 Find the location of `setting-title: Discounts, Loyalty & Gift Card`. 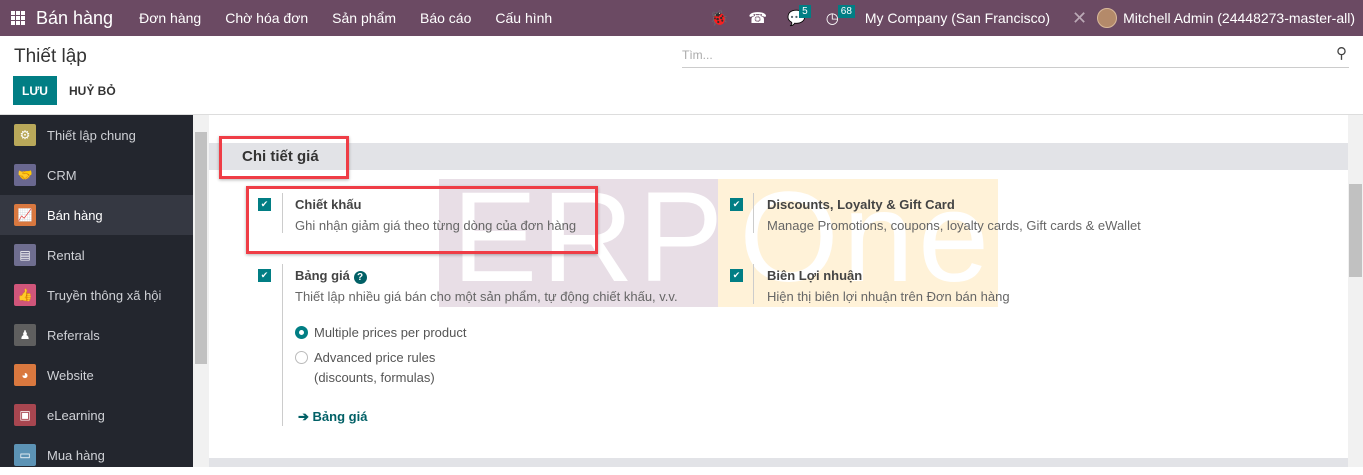

setting-title: Discounts, Loyalty & Gift Card is located at coordinates (861, 204).